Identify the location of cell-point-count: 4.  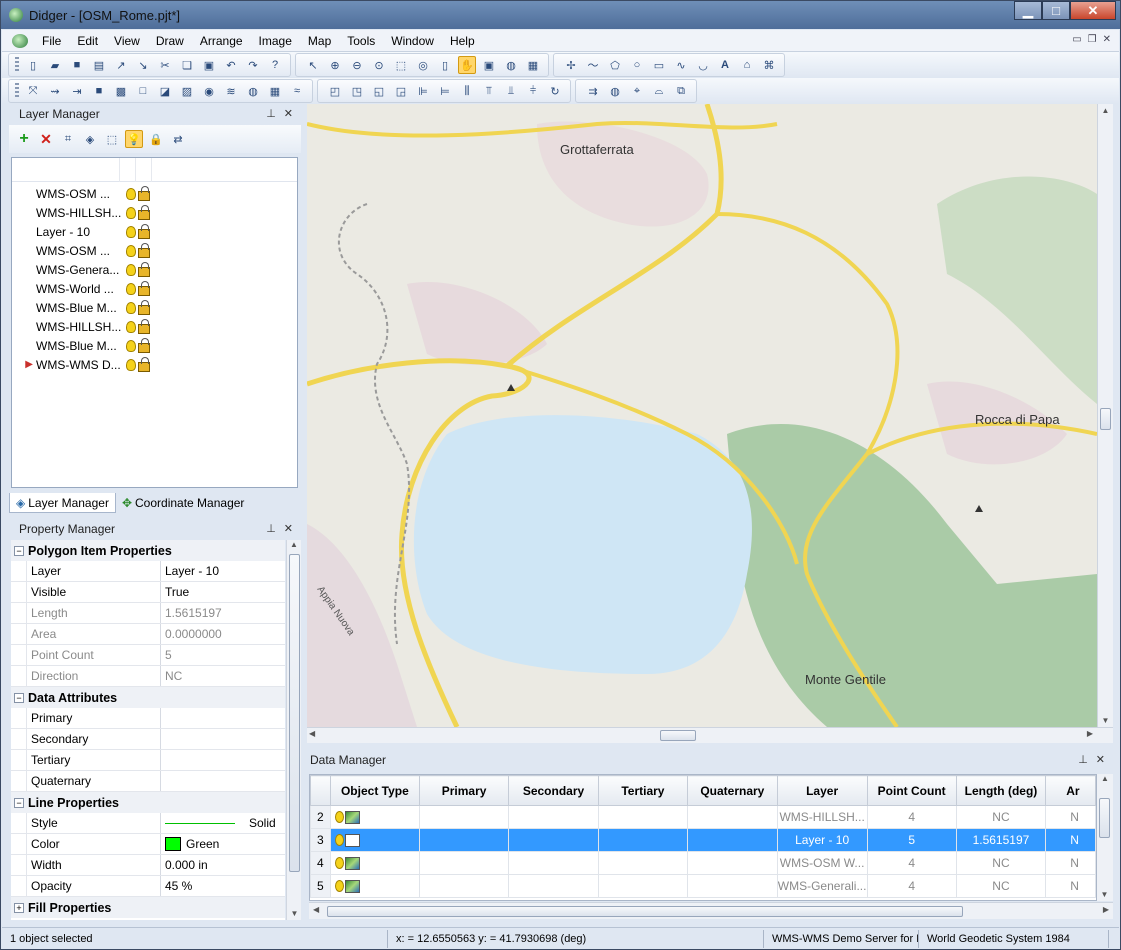
(911, 817).